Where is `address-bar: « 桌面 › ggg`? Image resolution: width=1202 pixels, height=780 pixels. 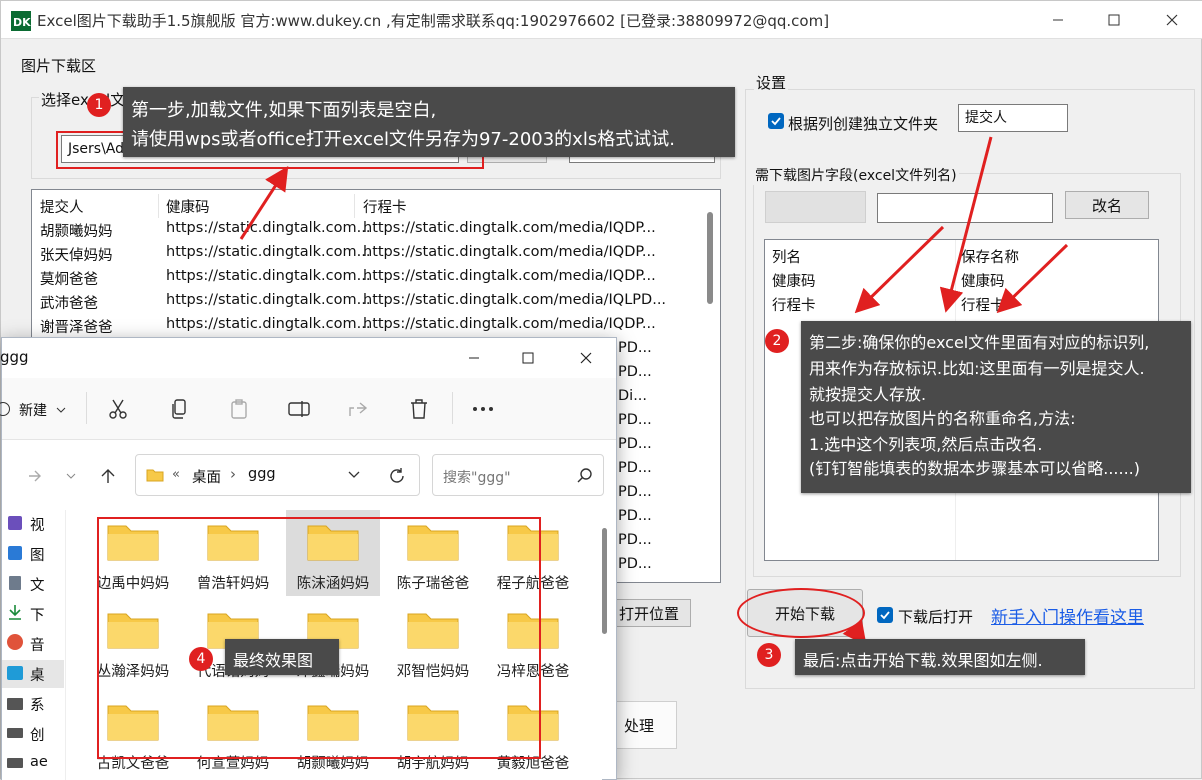 address-bar: « 桌面 › ggg is located at coordinates (277, 475).